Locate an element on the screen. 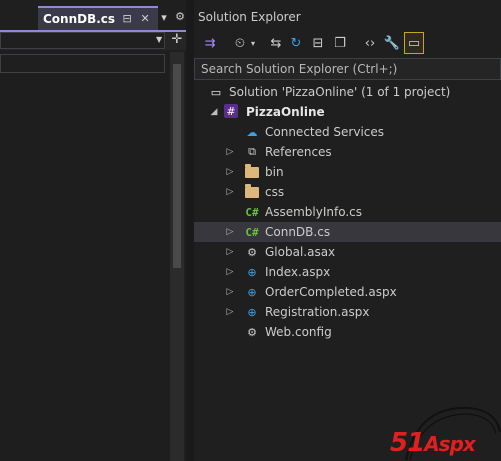 The image size is (501, 461). tab-title: ConnDB.cs is located at coordinates (79, 19).